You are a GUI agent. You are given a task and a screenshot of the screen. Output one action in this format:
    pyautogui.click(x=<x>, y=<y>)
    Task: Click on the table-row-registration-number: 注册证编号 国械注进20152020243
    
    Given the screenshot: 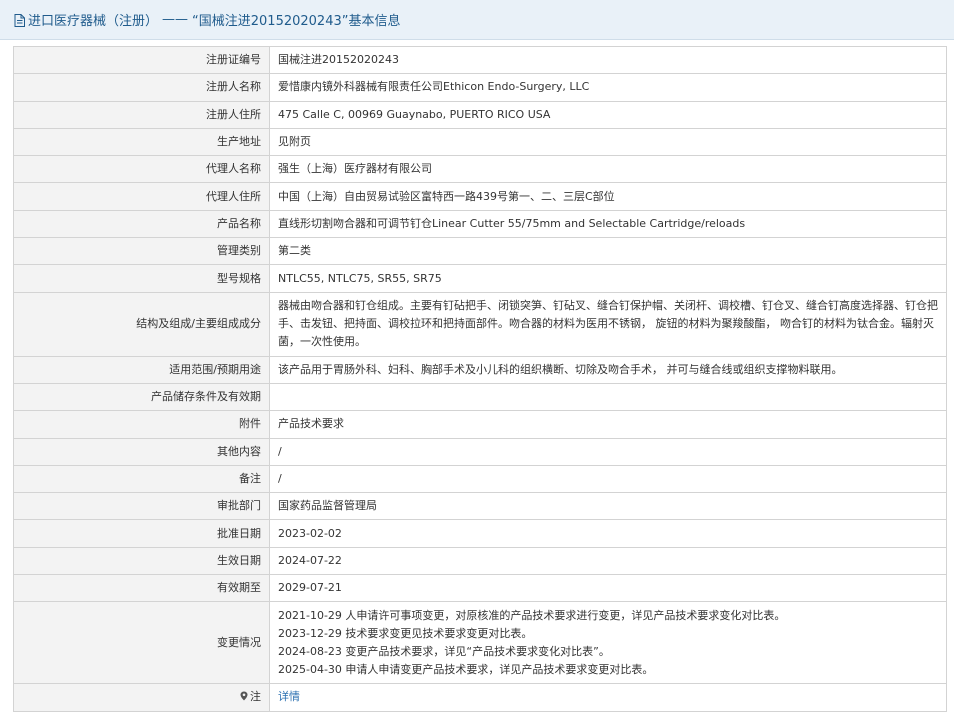 What is the action you would take?
    pyautogui.click(x=480, y=60)
    